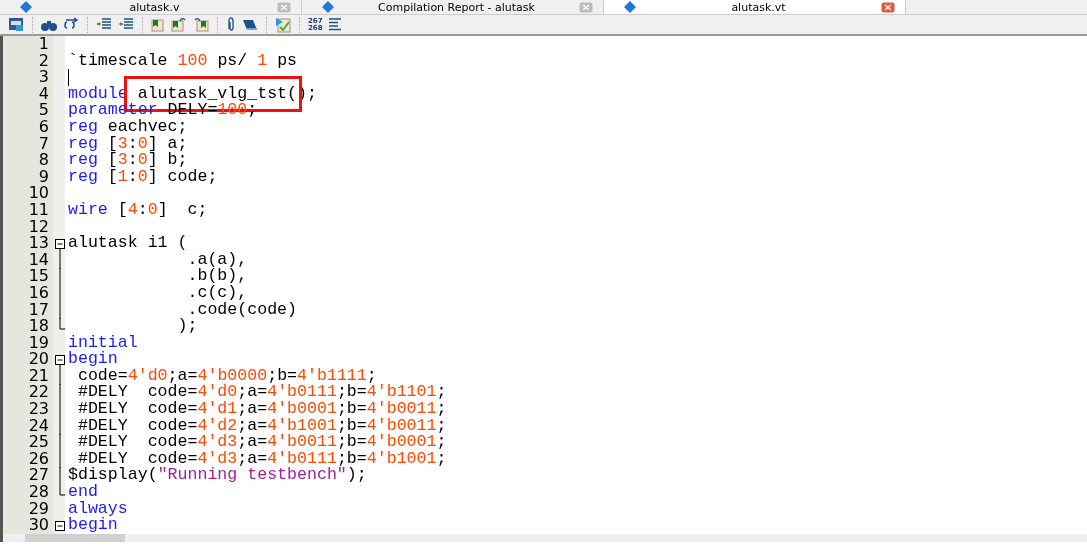 The image size is (1087, 549). Describe the element at coordinates (38, 409) in the screenshot. I see `line-number: 23` at that location.